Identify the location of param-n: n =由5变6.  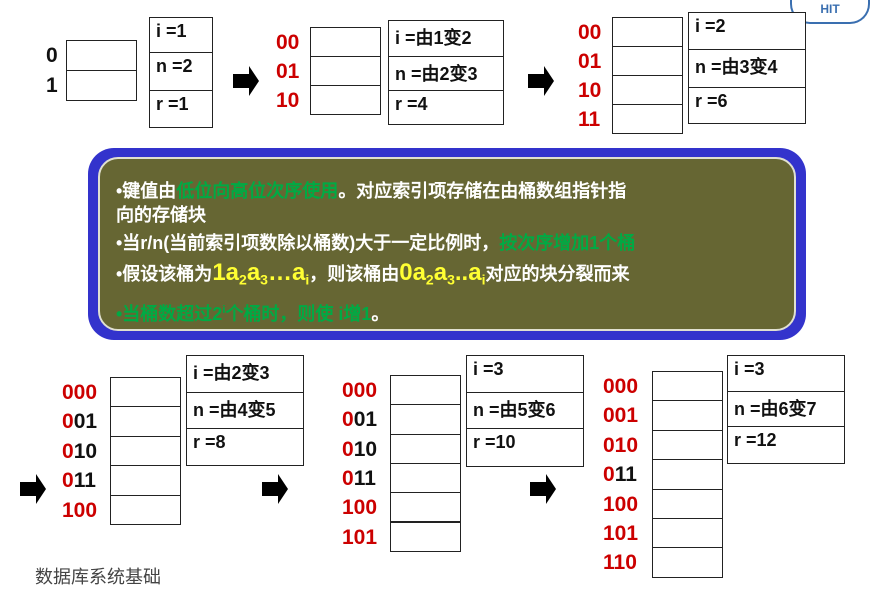
(525, 411).